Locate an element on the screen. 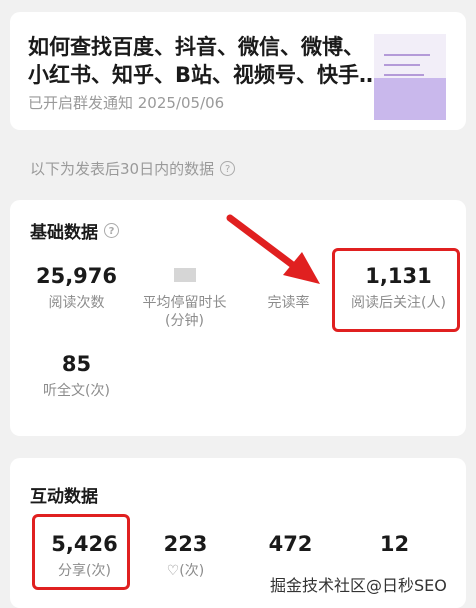 The height and width of the screenshot is (608, 476). watermark: 掘金技术社区@日秒SEO is located at coordinates (358, 585).